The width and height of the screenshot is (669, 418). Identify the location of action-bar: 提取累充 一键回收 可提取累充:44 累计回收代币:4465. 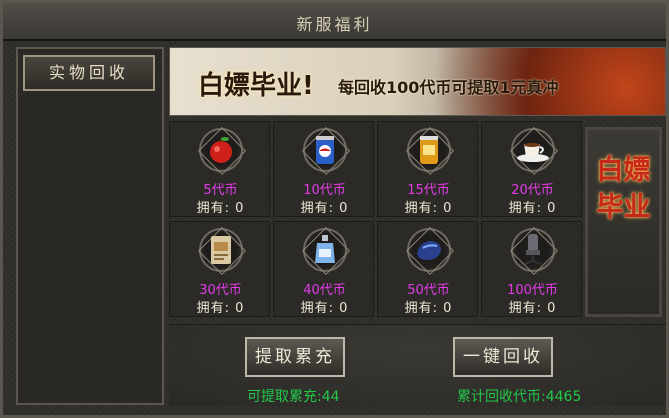
(417, 365).